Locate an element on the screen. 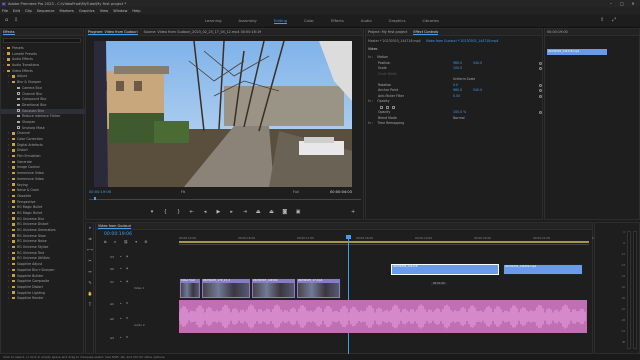 The width and height of the screenshot is (640, 360). track-header-v2: V2 🔒︎ ◉ is located at coordinates (142, 271).